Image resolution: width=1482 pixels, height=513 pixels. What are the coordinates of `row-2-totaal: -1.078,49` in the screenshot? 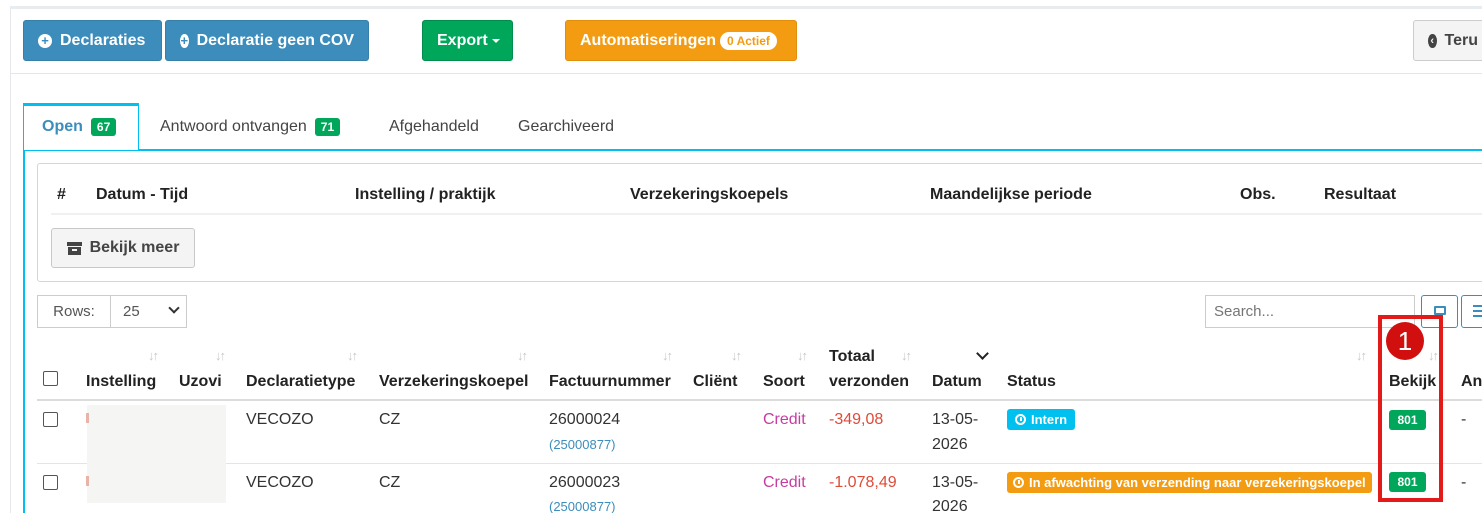 It's located at (863, 482).